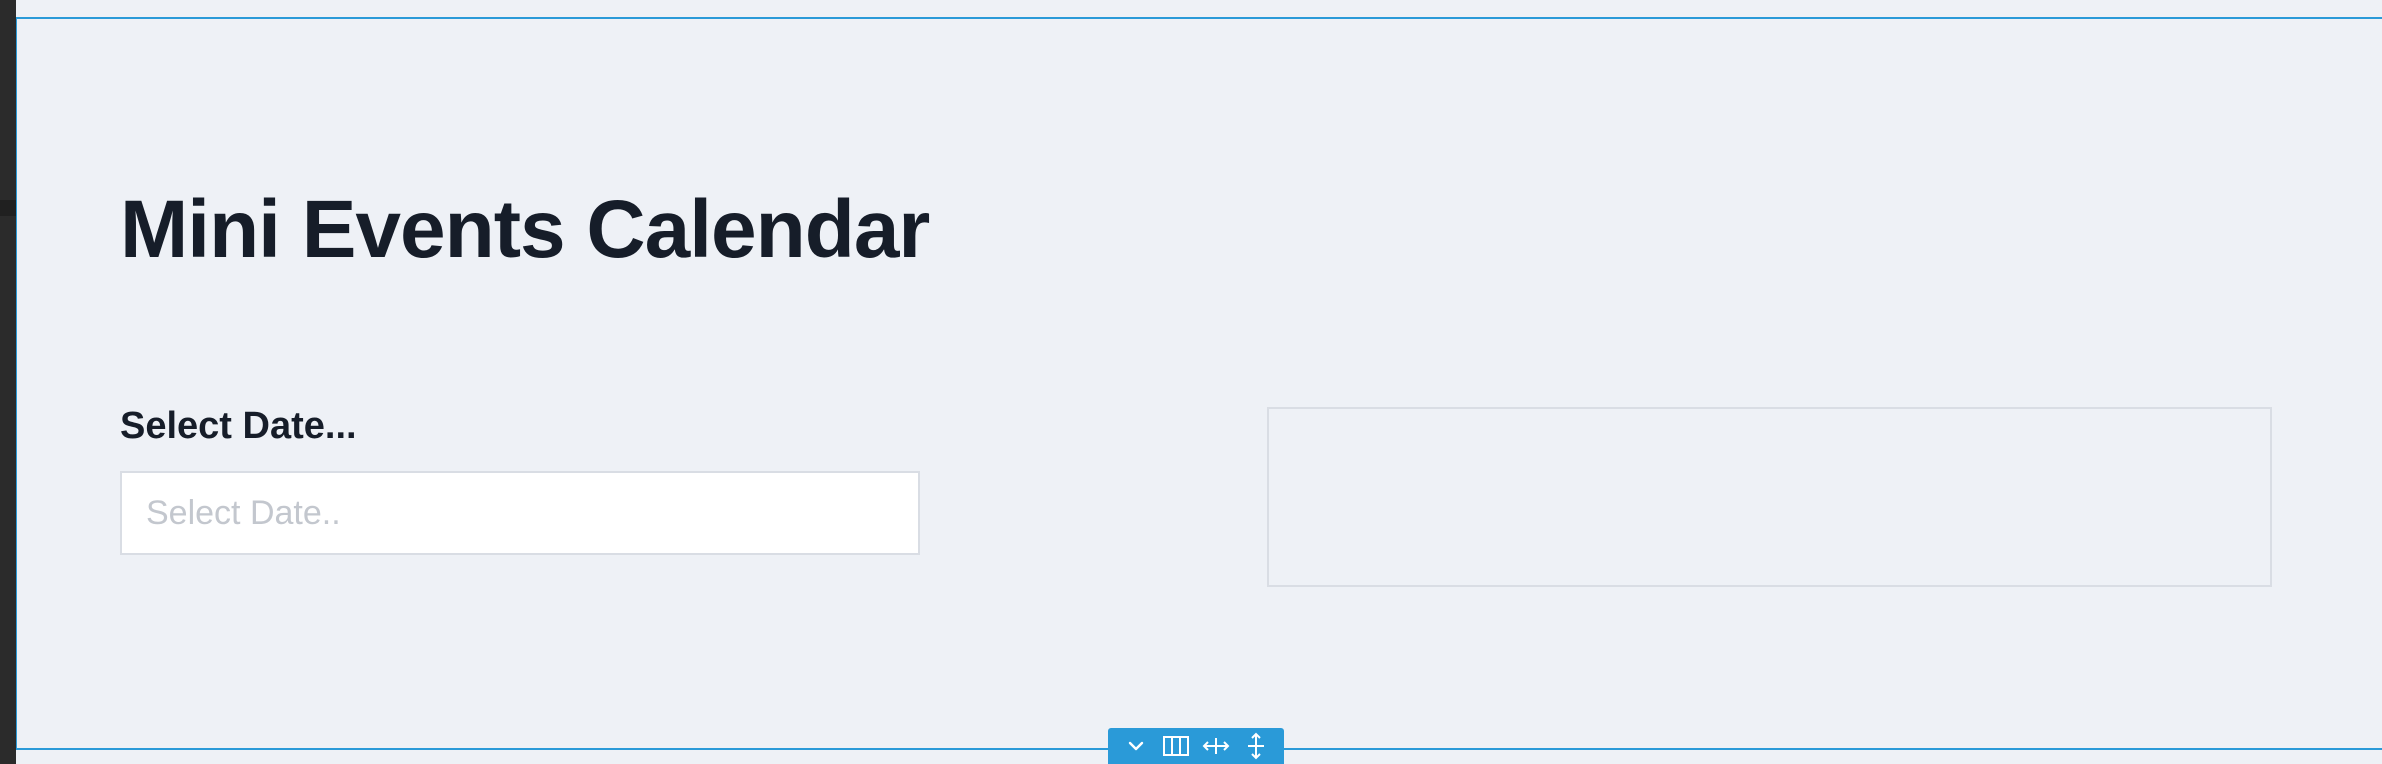 This screenshot has width=2382, height=764. I want to click on editor-left-edge, so click(8, 382).